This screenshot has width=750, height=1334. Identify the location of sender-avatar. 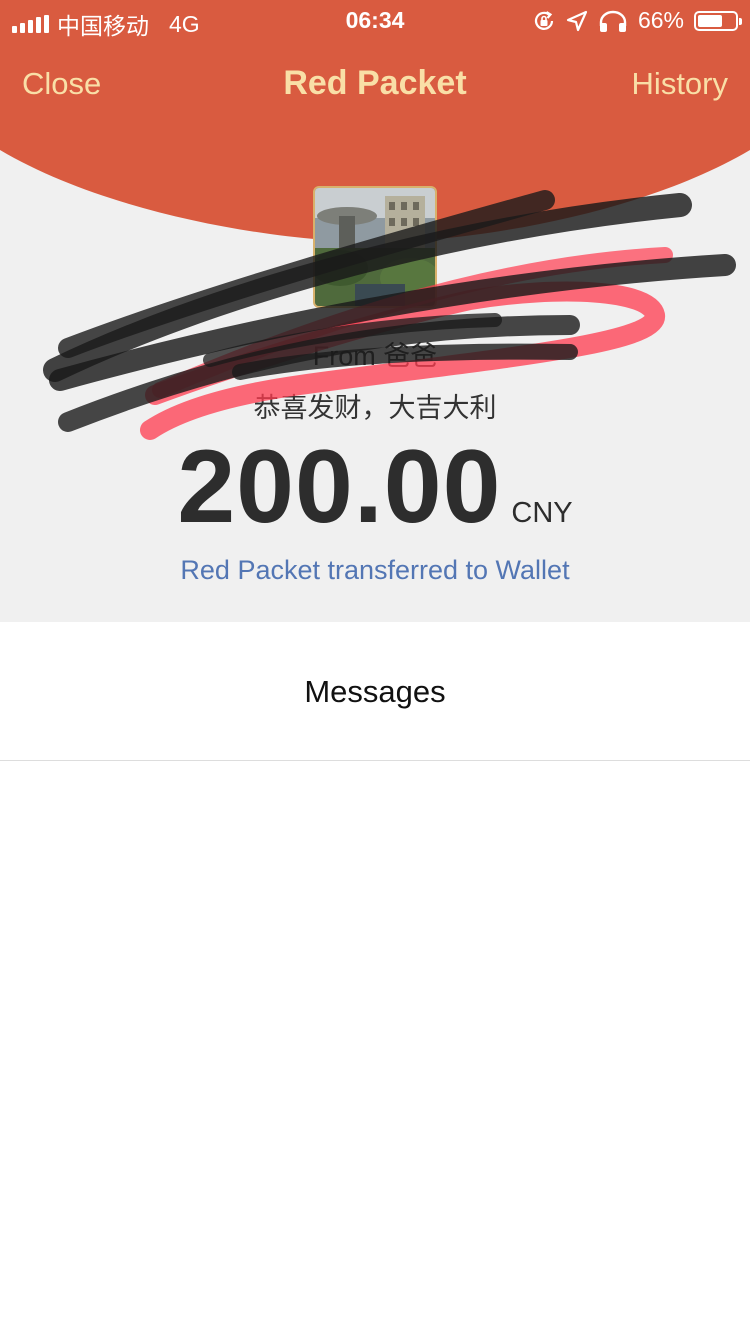
(375, 247).